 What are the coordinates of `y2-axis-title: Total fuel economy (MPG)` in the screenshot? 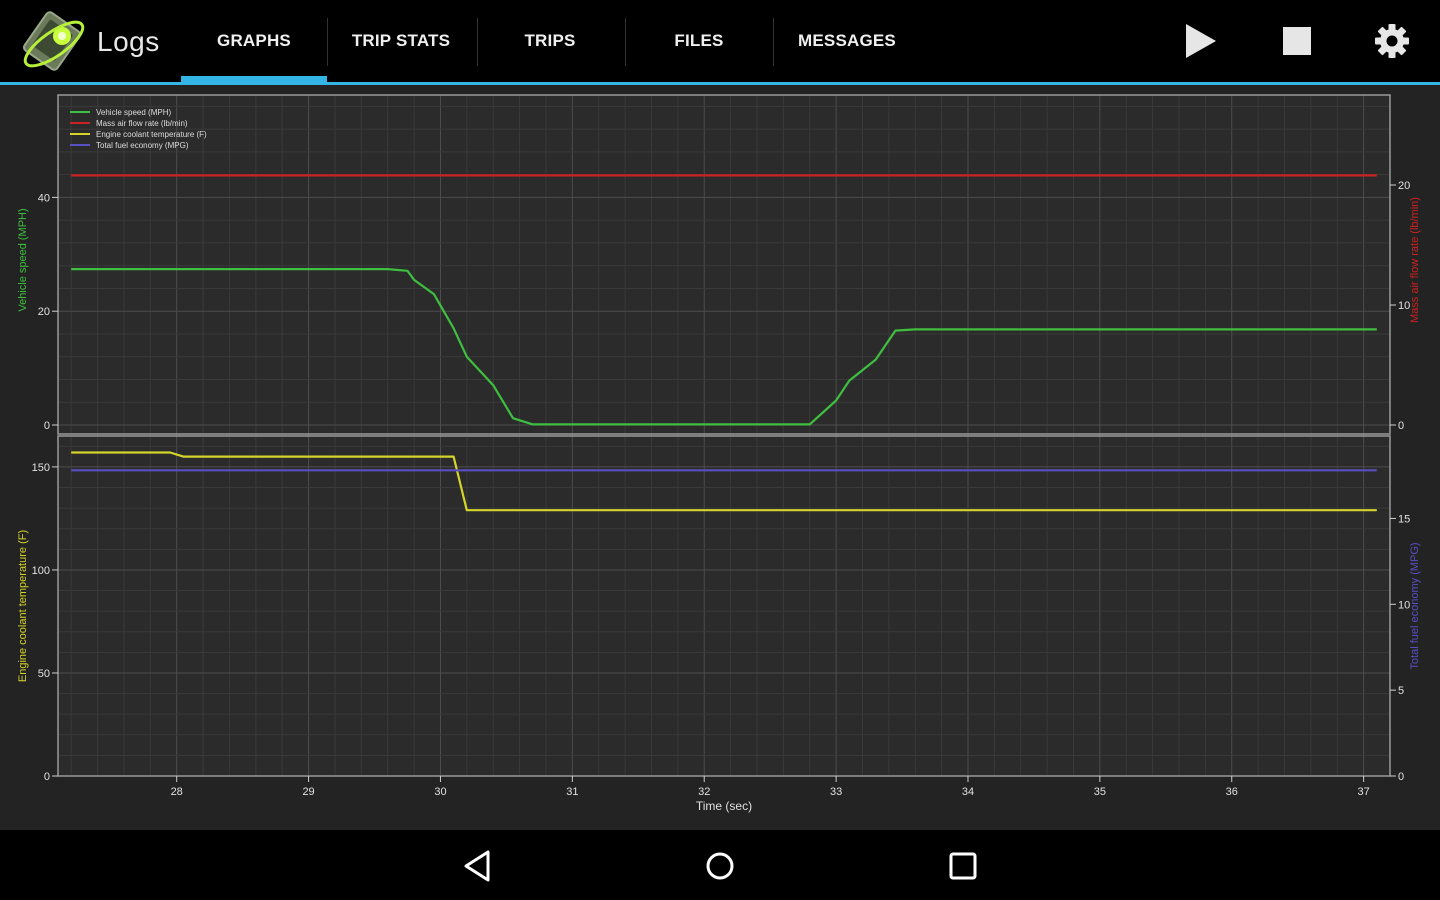 It's located at (1415, 605).